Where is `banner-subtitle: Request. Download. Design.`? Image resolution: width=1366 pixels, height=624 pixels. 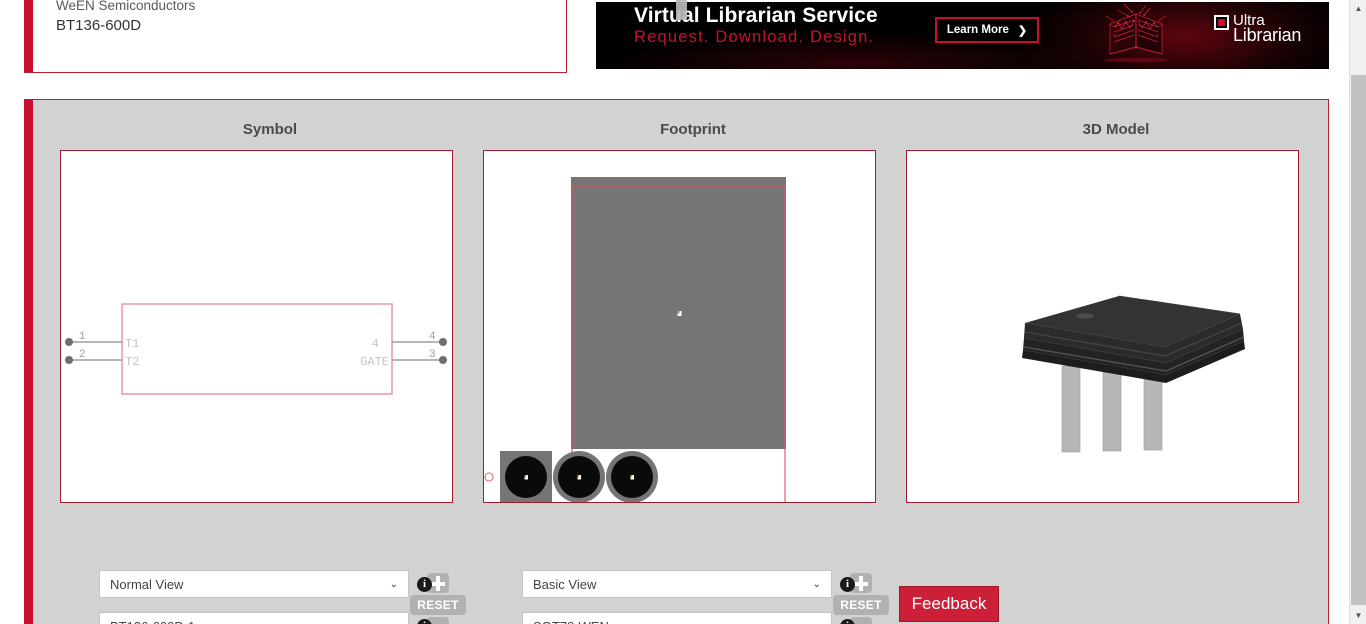
banner-subtitle: Request. Download. Design. is located at coordinates (754, 37).